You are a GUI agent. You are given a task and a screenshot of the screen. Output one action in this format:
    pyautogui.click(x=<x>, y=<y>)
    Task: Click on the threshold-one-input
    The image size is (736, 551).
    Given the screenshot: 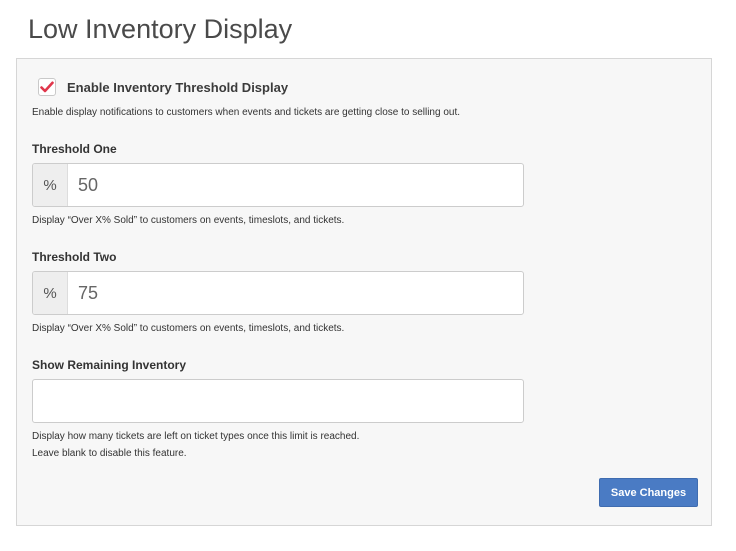 What is the action you would take?
    pyautogui.click(x=295, y=185)
    